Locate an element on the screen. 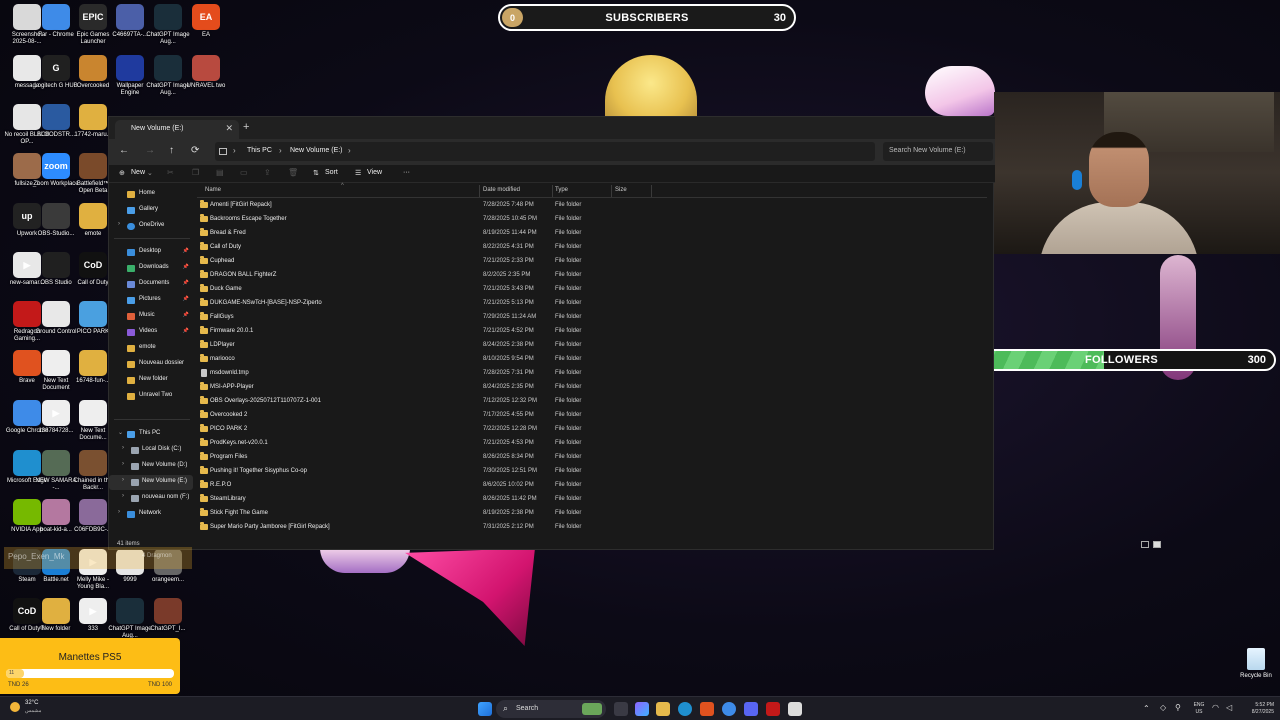 This screenshot has width=1280, height=720. location-tray-icon: ⚲ is located at coordinates (1178, 708).